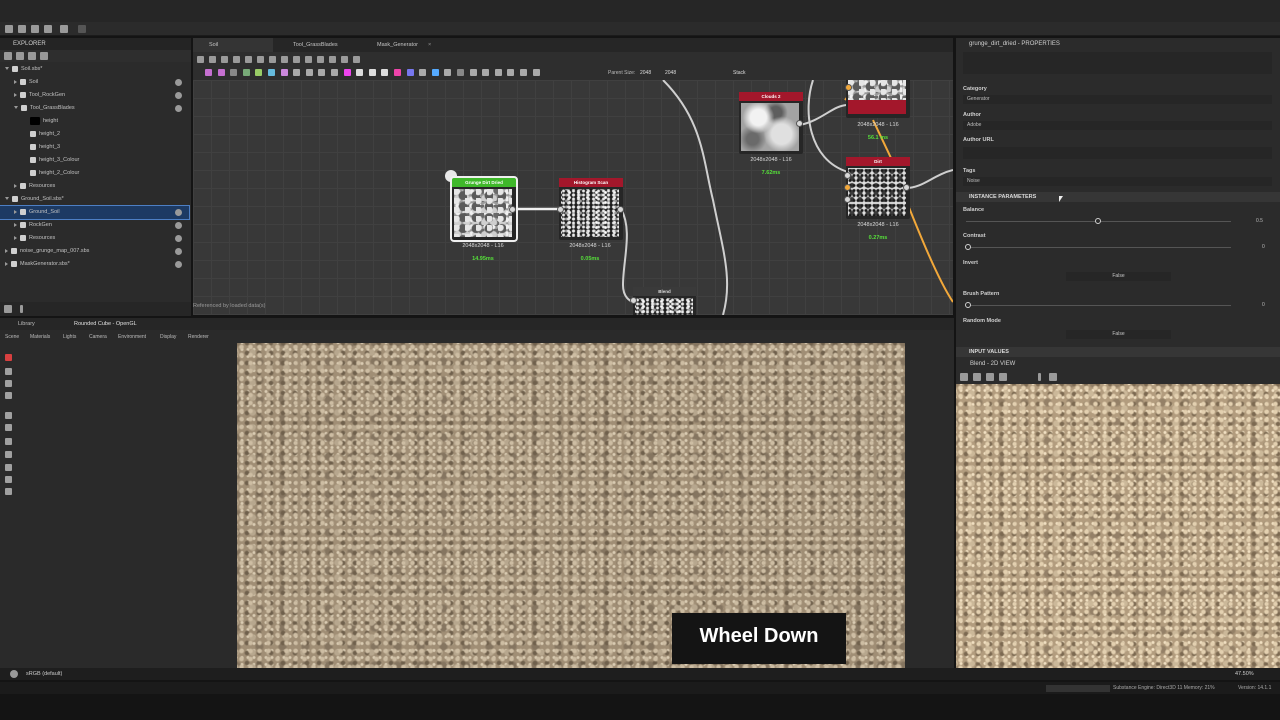 The width and height of the screenshot is (1280, 720). I want to click on tab-tool-grassblades: Tool_GrassBlades, so click(318, 45).